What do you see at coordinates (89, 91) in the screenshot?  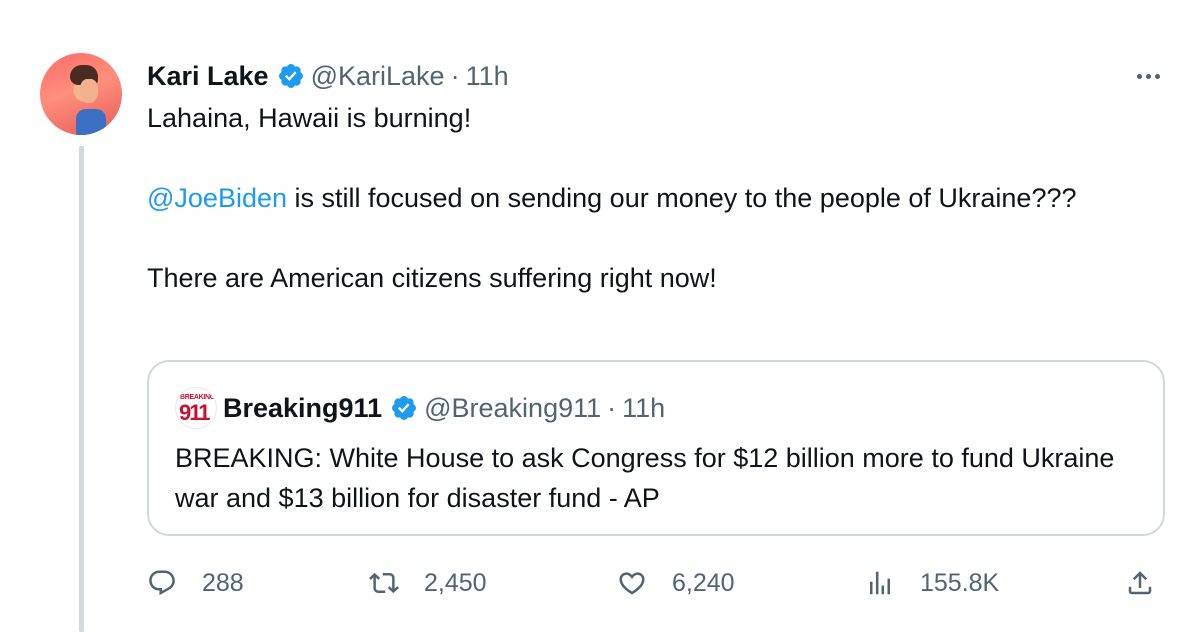 I see `avatar-face` at bounding box center [89, 91].